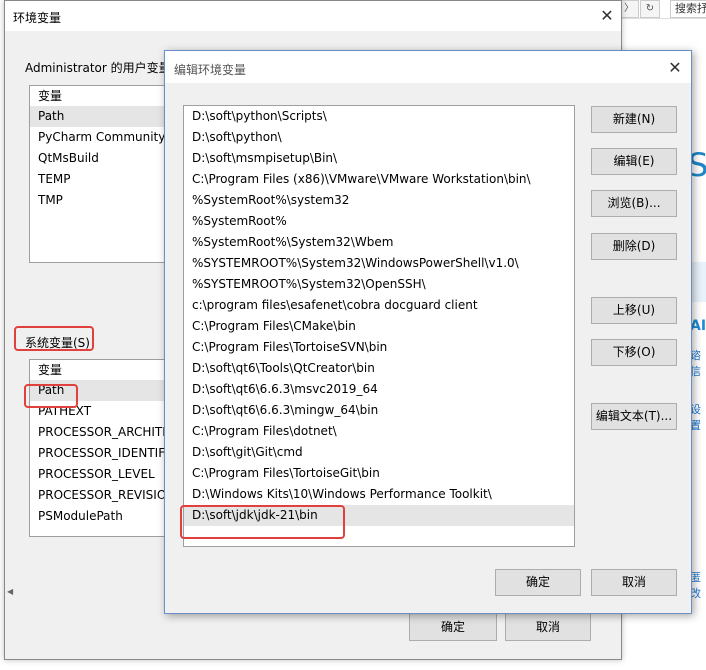 The image size is (706, 670). Describe the element at coordinates (379, 284) in the screenshot. I see `path-entry: %SYSTEMROOT%\System32\OpenSSH\` at that location.